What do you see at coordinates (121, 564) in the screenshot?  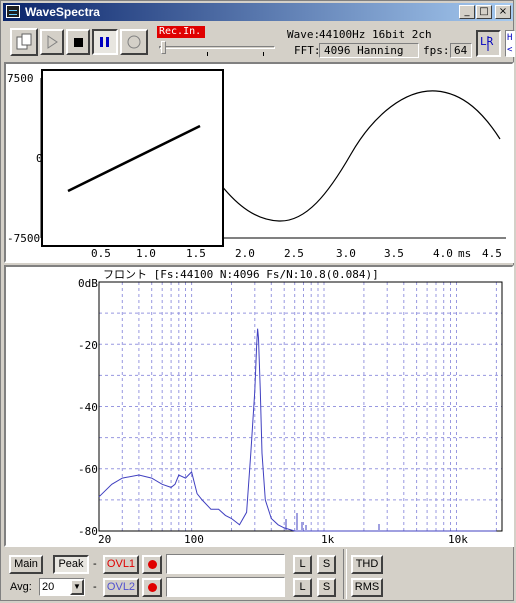 I see `ovl1-button: OVL1` at bounding box center [121, 564].